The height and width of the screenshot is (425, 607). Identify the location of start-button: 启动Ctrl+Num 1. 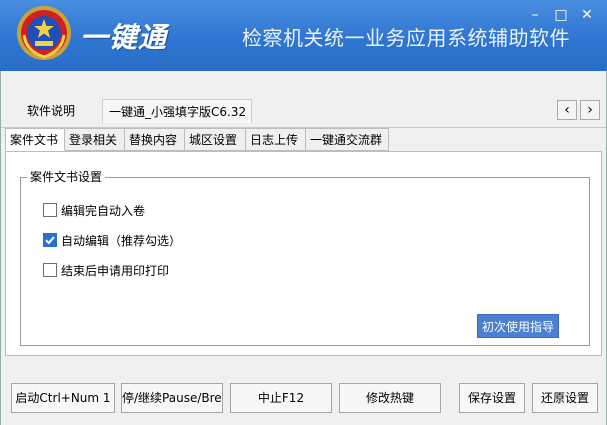
(63, 398).